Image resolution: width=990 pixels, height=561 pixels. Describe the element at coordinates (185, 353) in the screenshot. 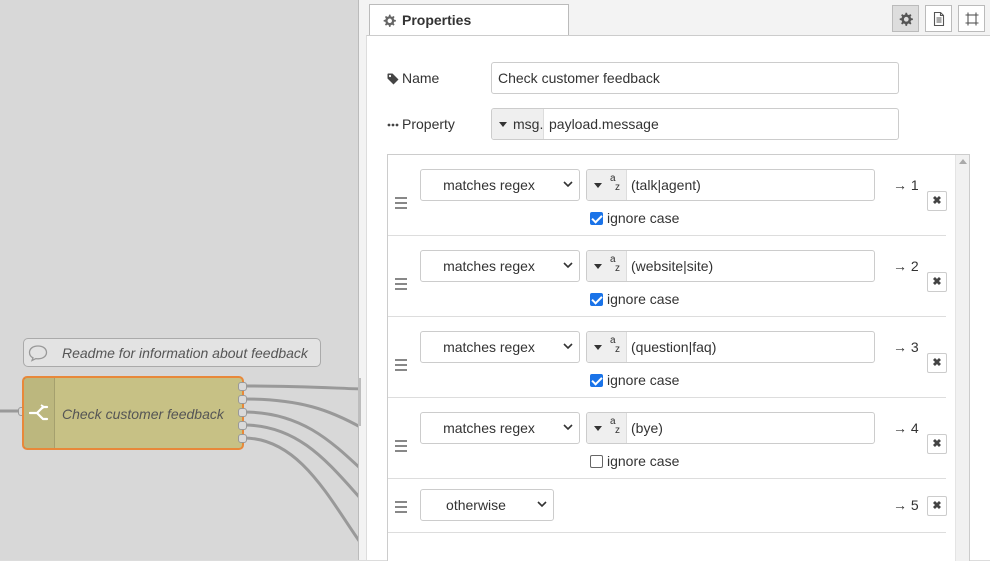

I see `comment-node-label: Readme for information about feedback` at that location.